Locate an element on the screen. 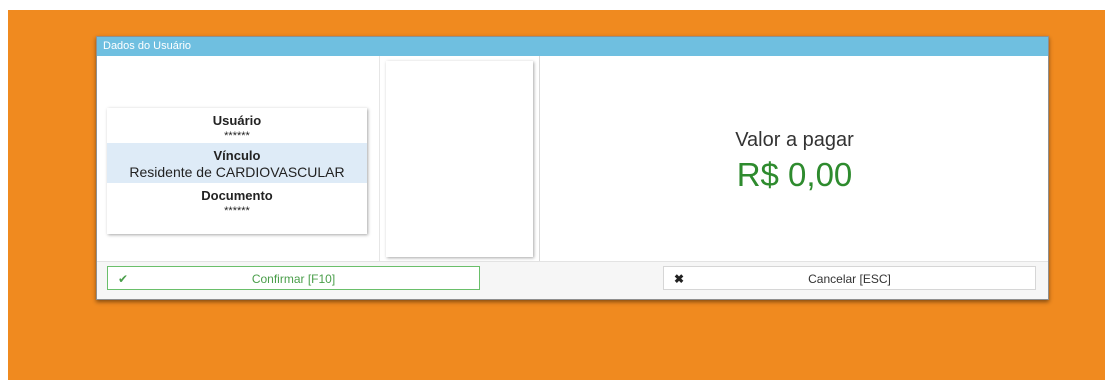 The image size is (1105, 380). vertical-divider is located at coordinates (379, 158).